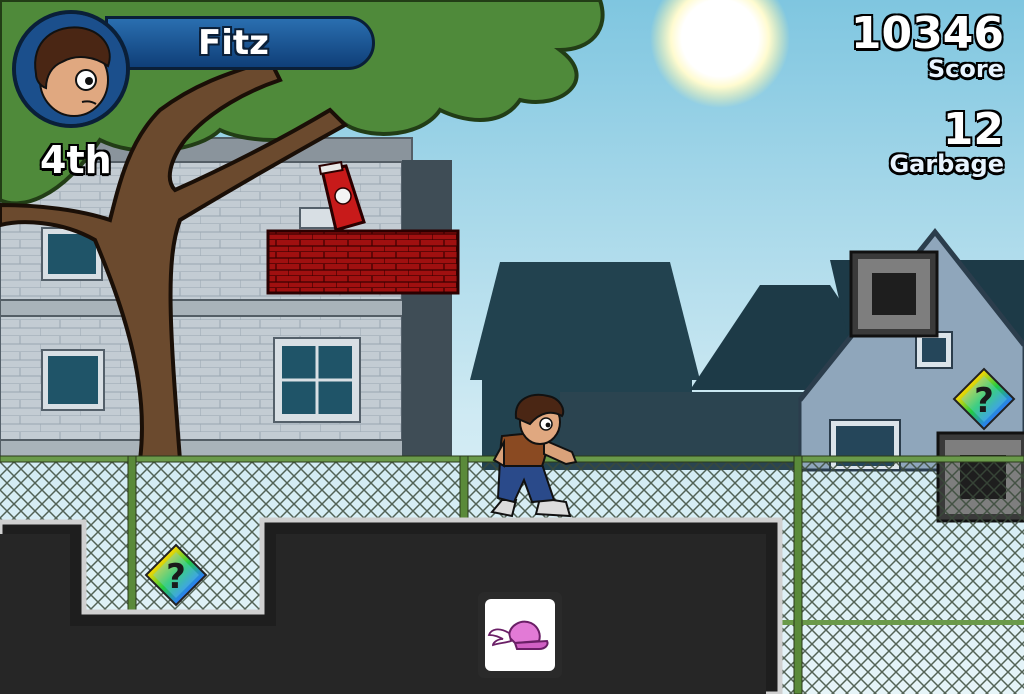 The height and width of the screenshot is (694, 1024). I want to click on score-label: Score, so click(965, 69).